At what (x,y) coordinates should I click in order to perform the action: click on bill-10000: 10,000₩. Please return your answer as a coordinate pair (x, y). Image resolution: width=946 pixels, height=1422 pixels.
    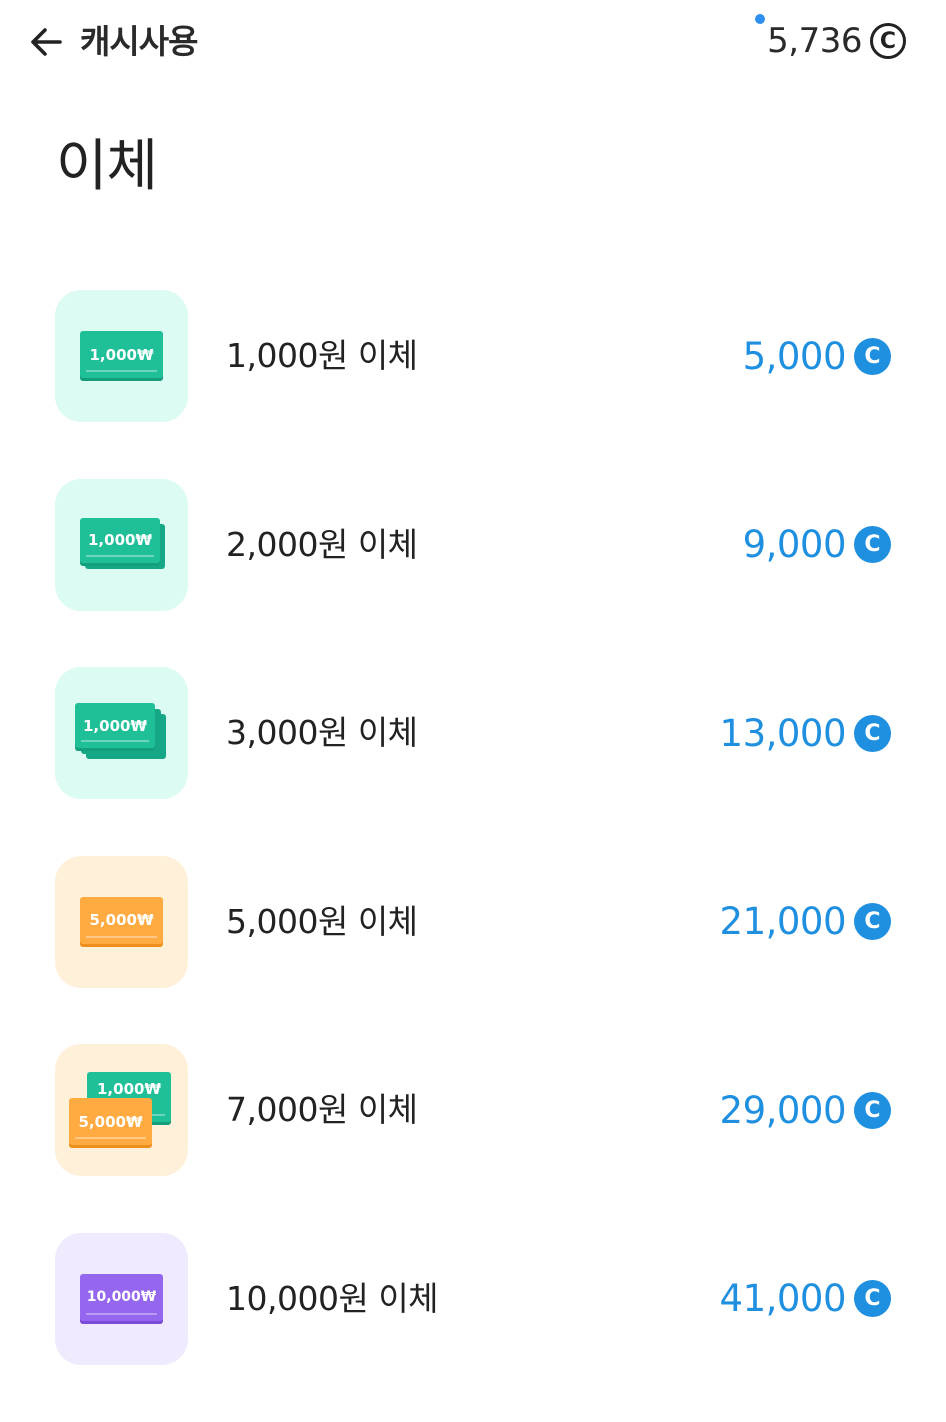
    Looking at the image, I should click on (121, 1297).